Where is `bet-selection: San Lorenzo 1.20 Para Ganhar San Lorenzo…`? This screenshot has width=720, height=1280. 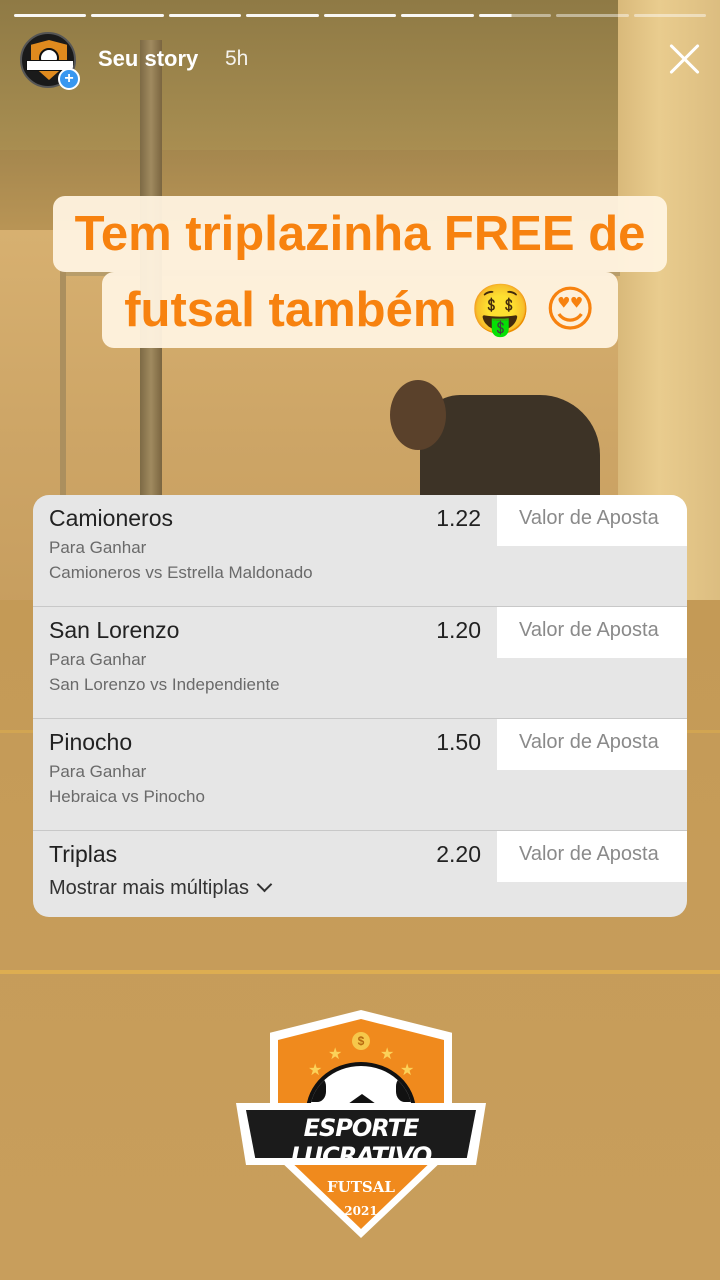 bet-selection: San Lorenzo 1.20 Para Ganhar San Lorenzo… is located at coordinates (360, 663).